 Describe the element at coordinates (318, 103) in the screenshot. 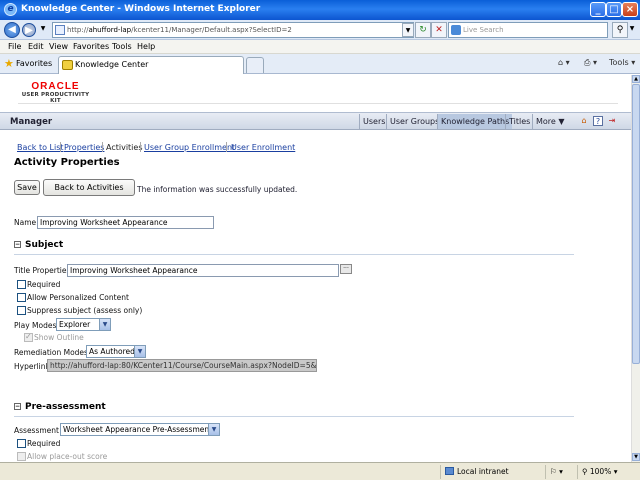

I see `header-divider` at that location.